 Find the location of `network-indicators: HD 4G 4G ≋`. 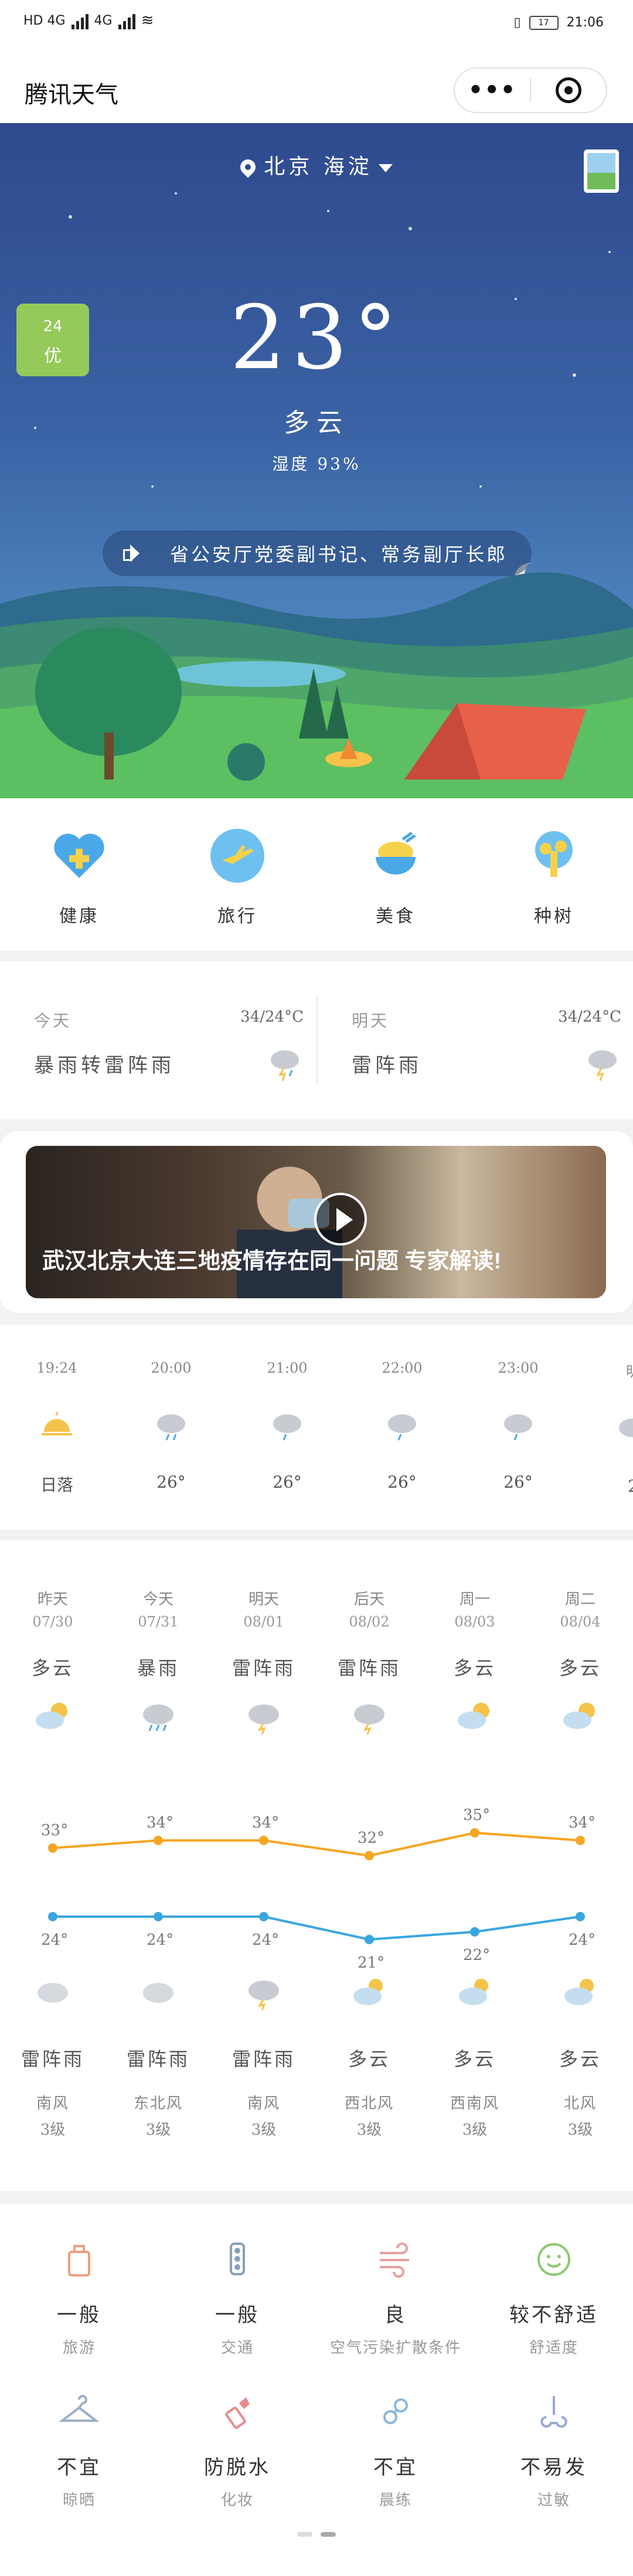

network-indicators: HD 4G 4G ≋ is located at coordinates (88, 20).